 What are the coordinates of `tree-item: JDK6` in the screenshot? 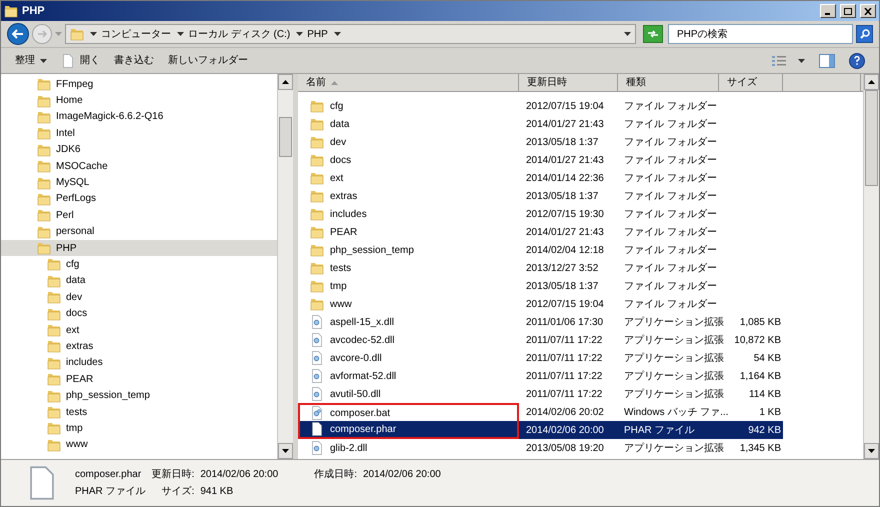 It's located at (139, 150).